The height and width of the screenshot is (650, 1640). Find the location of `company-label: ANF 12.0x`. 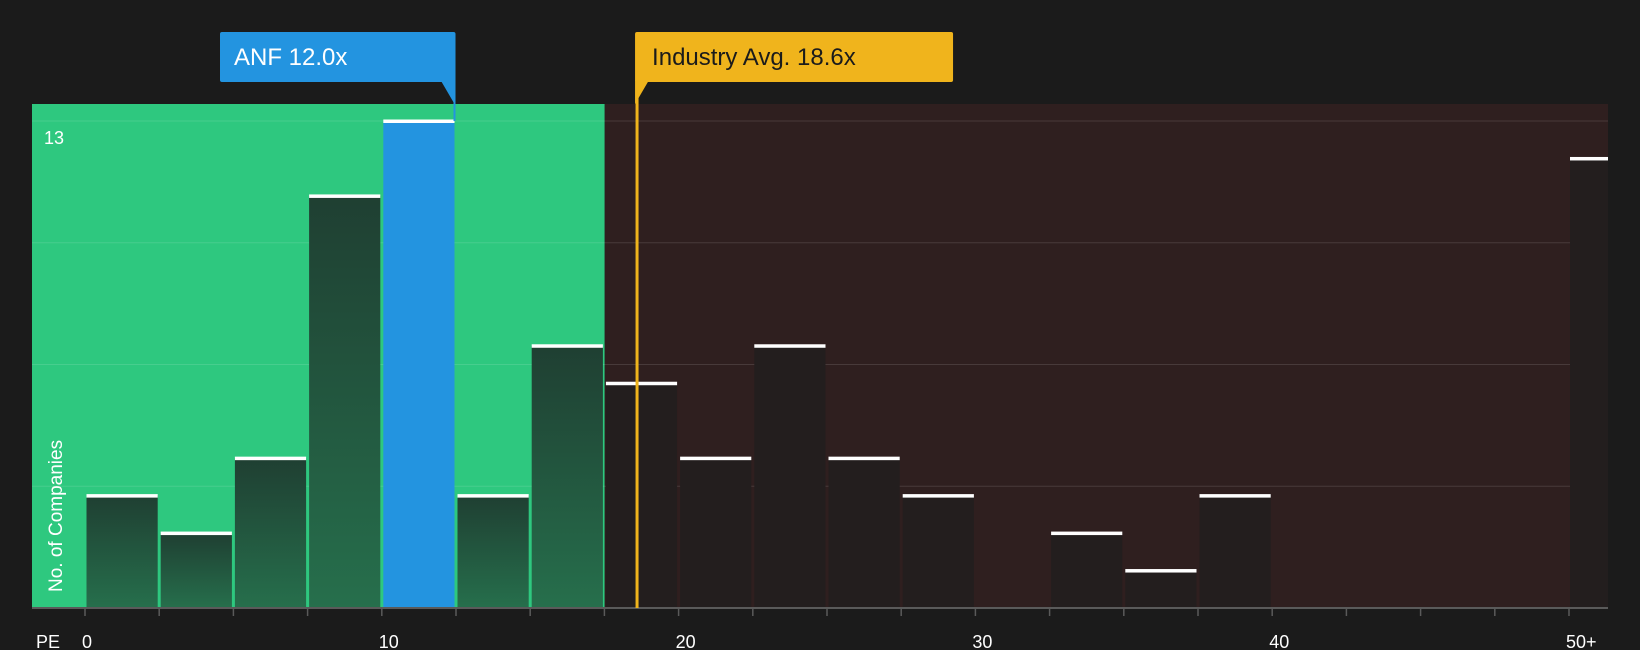

company-label: ANF 12.0x is located at coordinates (290, 57).